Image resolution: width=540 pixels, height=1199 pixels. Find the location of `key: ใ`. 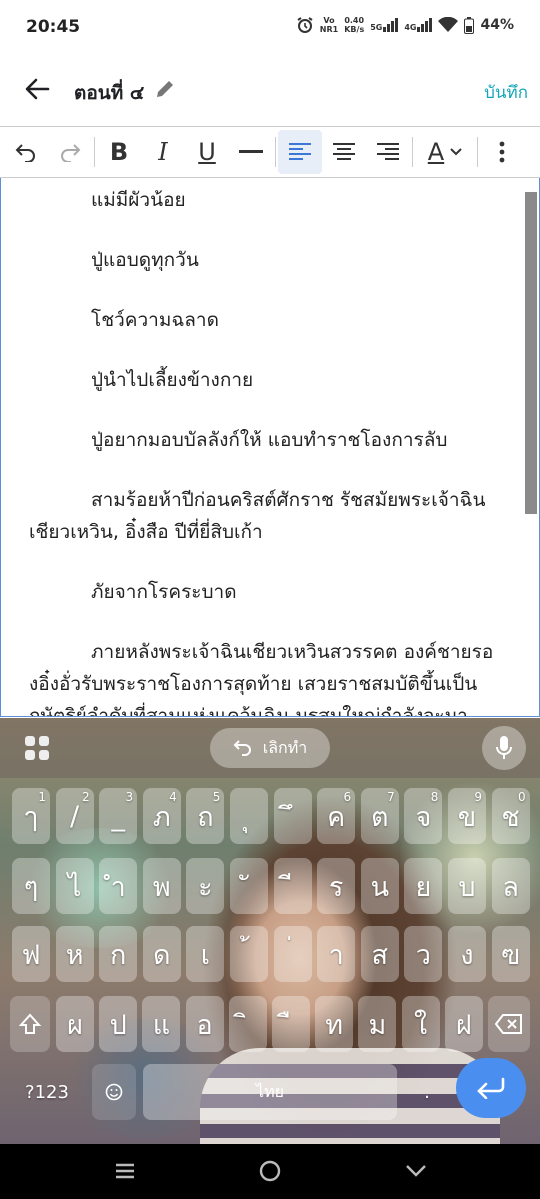

key: ใ is located at coordinates (420, 1024).